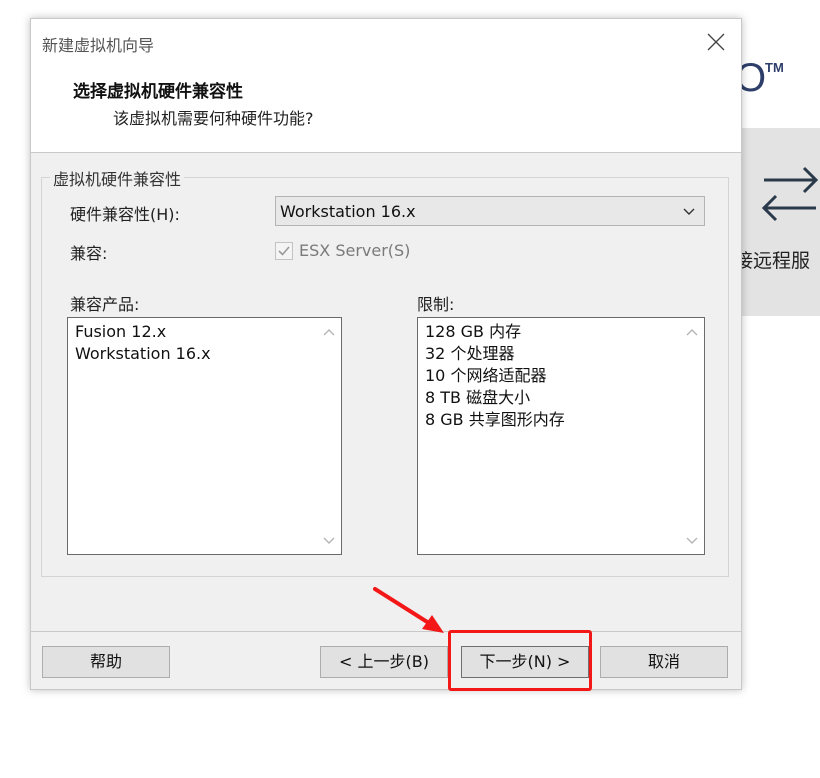 This screenshot has width=820, height=778. I want to click on esx-server-checkbox, so click(284, 251).